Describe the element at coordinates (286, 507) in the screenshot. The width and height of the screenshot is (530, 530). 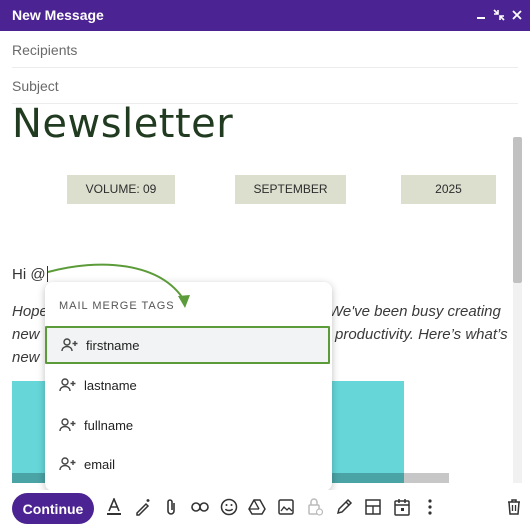
I see `image-icon` at that location.